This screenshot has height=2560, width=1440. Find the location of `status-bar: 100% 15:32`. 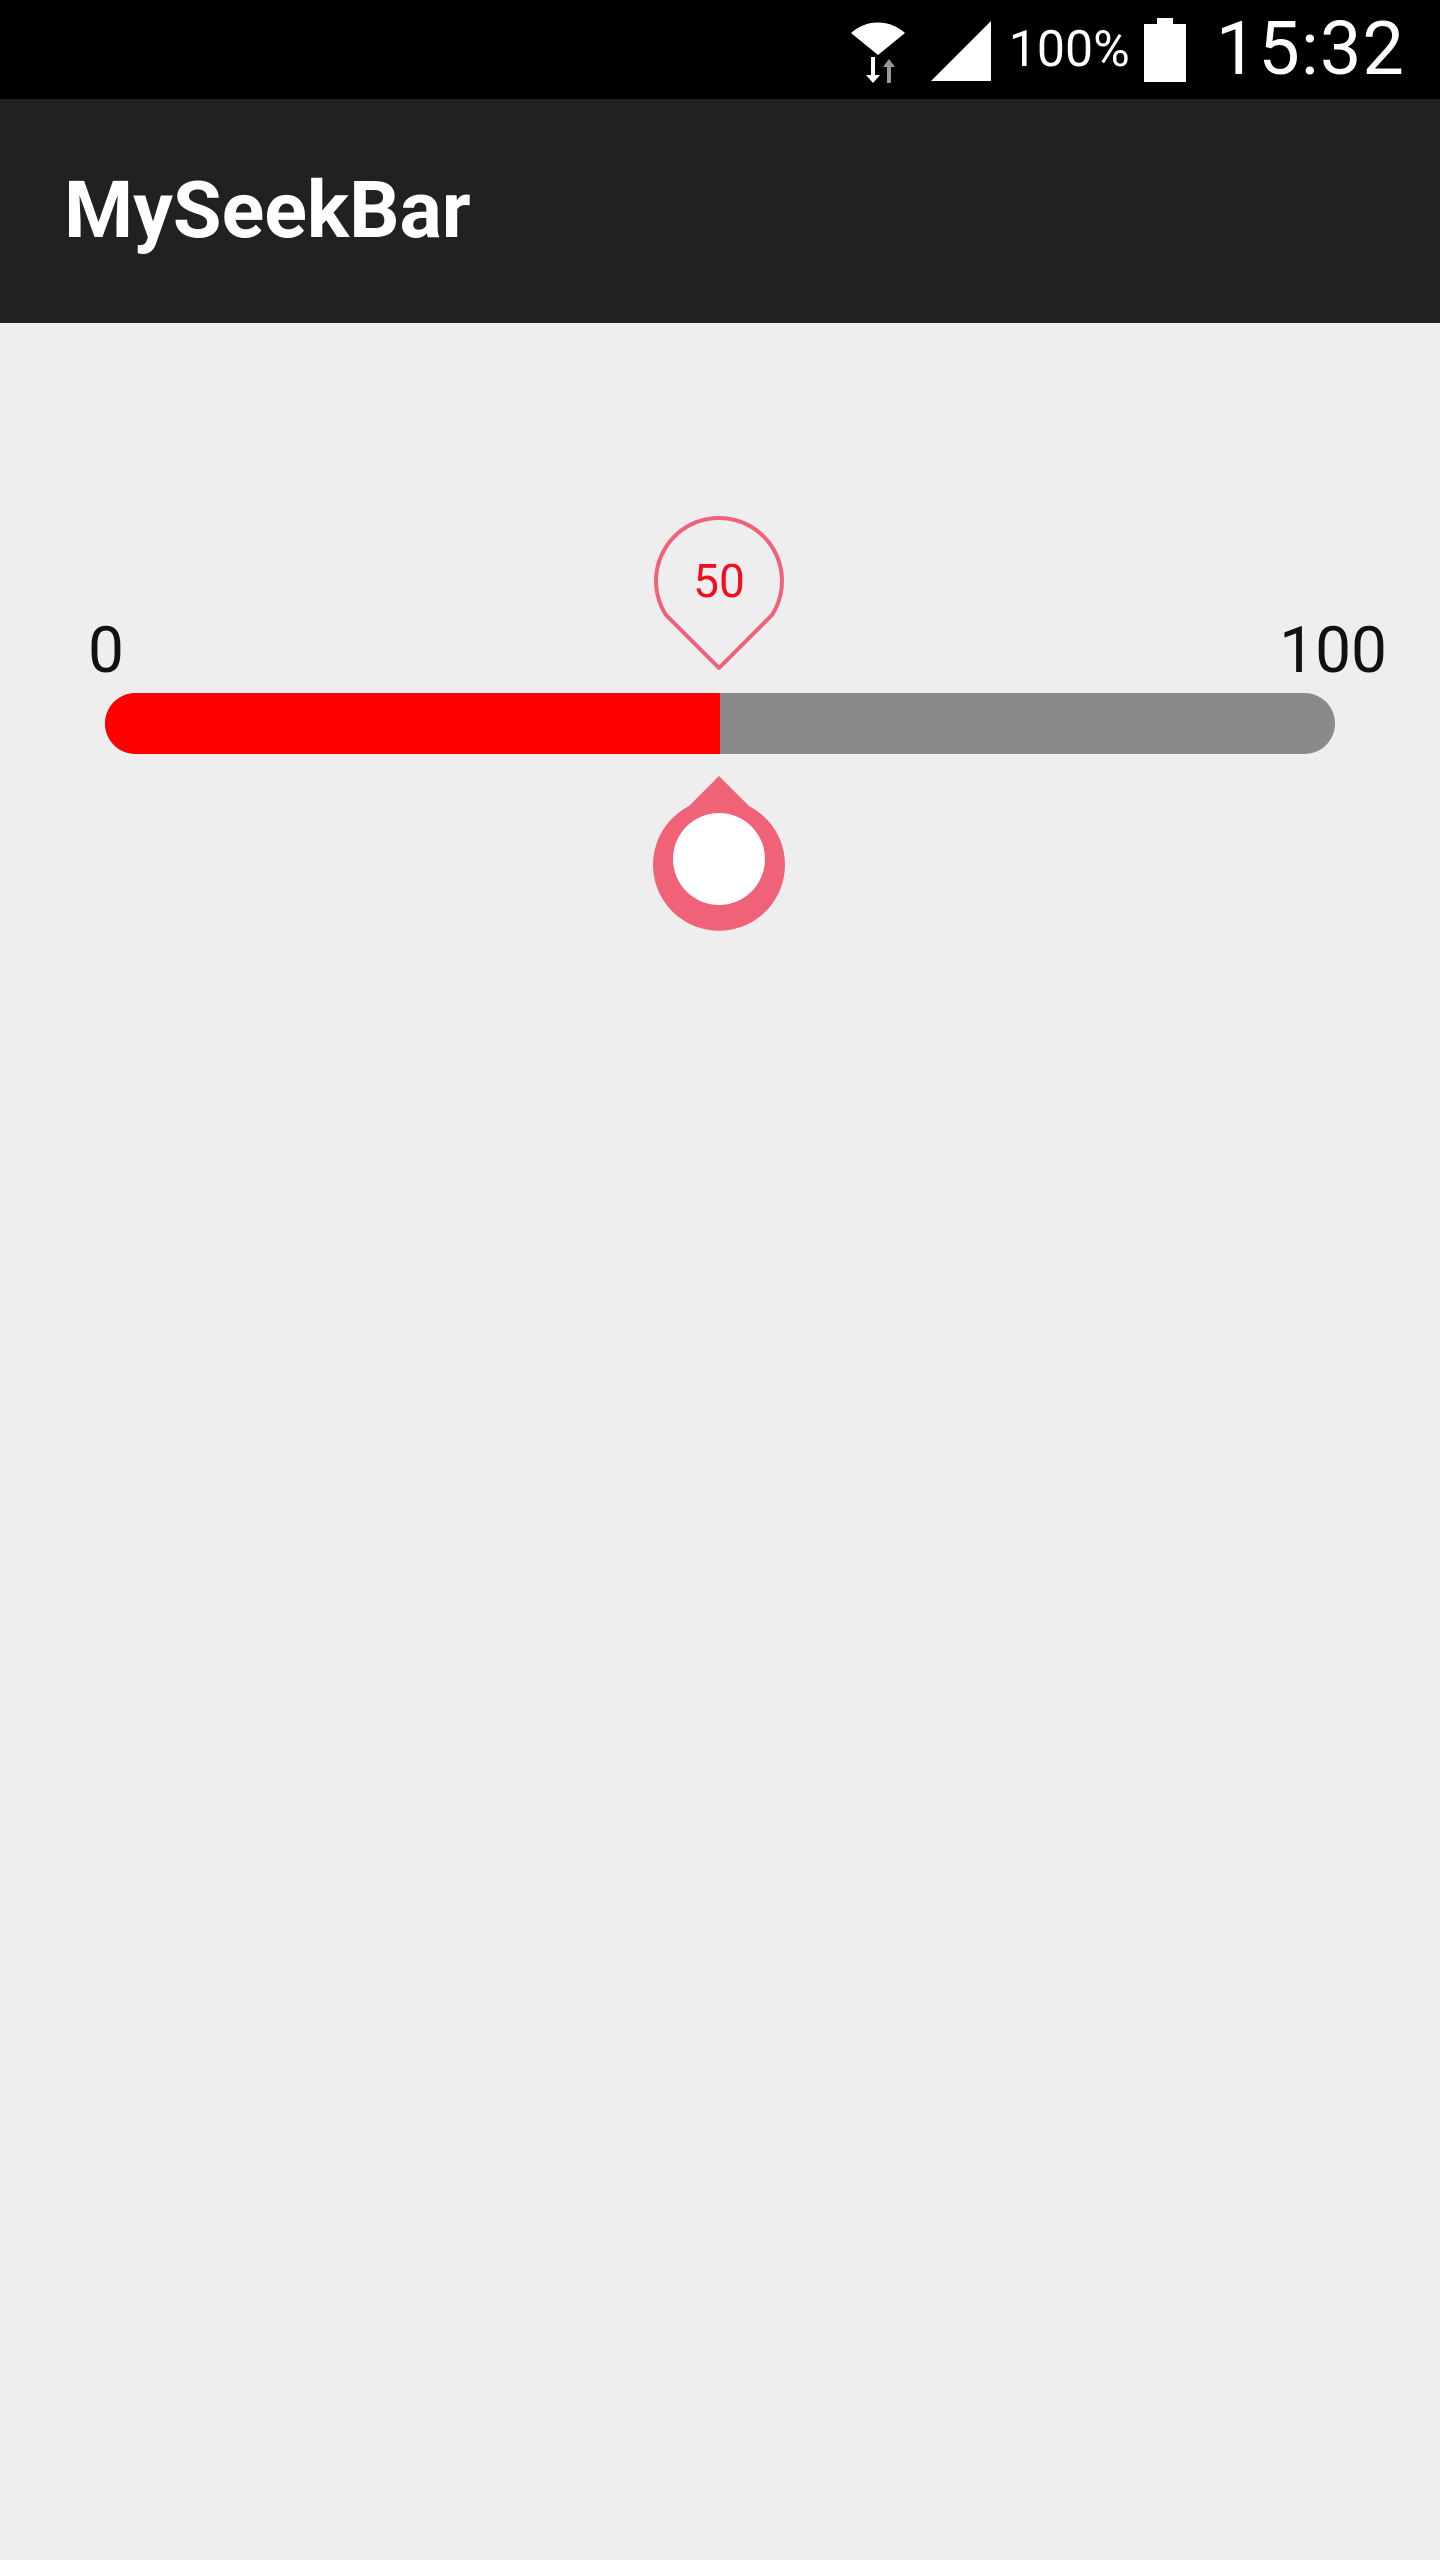

status-bar: 100% 15:32 is located at coordinates (720, 49).